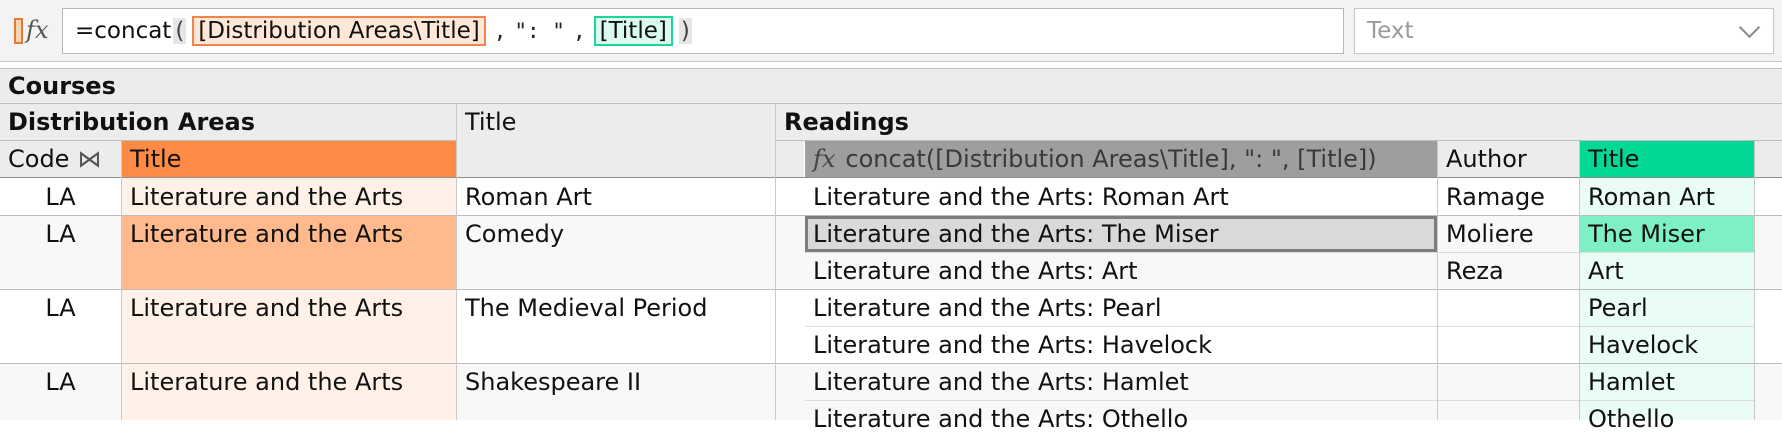 Image resolution: width=1782 pixels, height=437 pixels. What do you see at coordinates (89, 159) in the screenshot?
I see `link-icon: ⋈` at bounding box center [89, 159].